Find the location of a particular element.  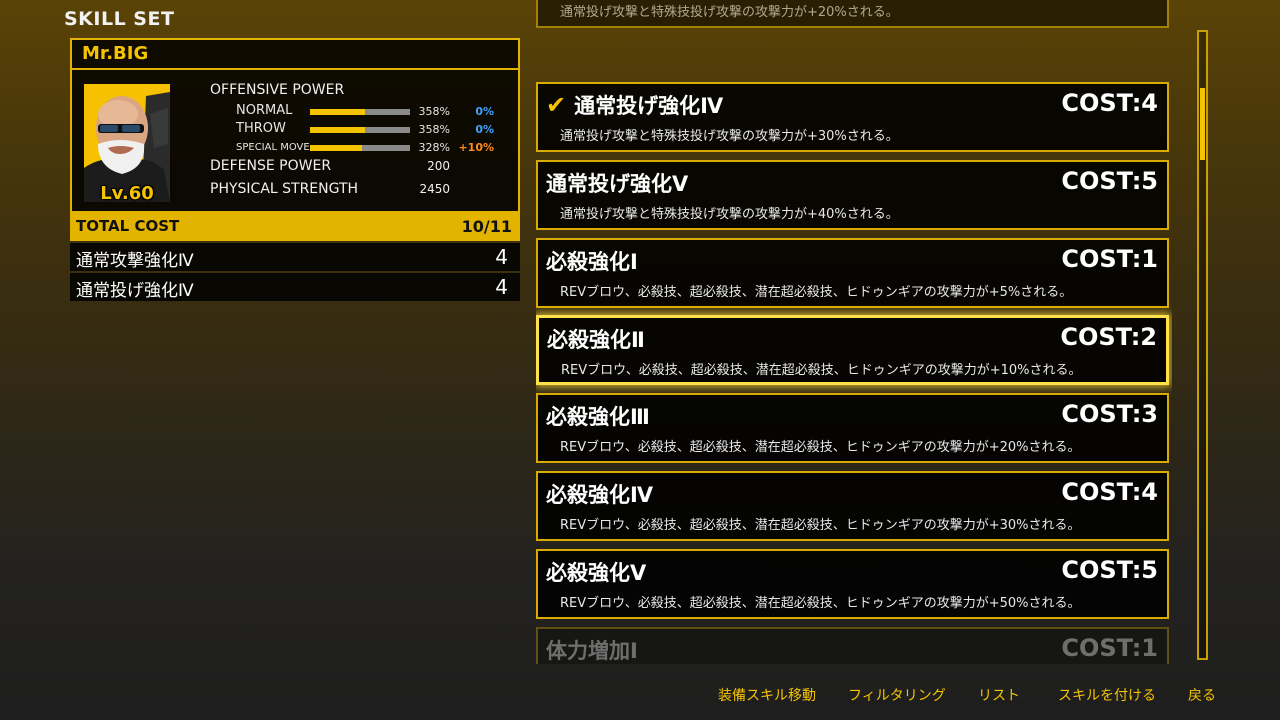

character-level: Lv.60 is located at coordinates (127, 192).